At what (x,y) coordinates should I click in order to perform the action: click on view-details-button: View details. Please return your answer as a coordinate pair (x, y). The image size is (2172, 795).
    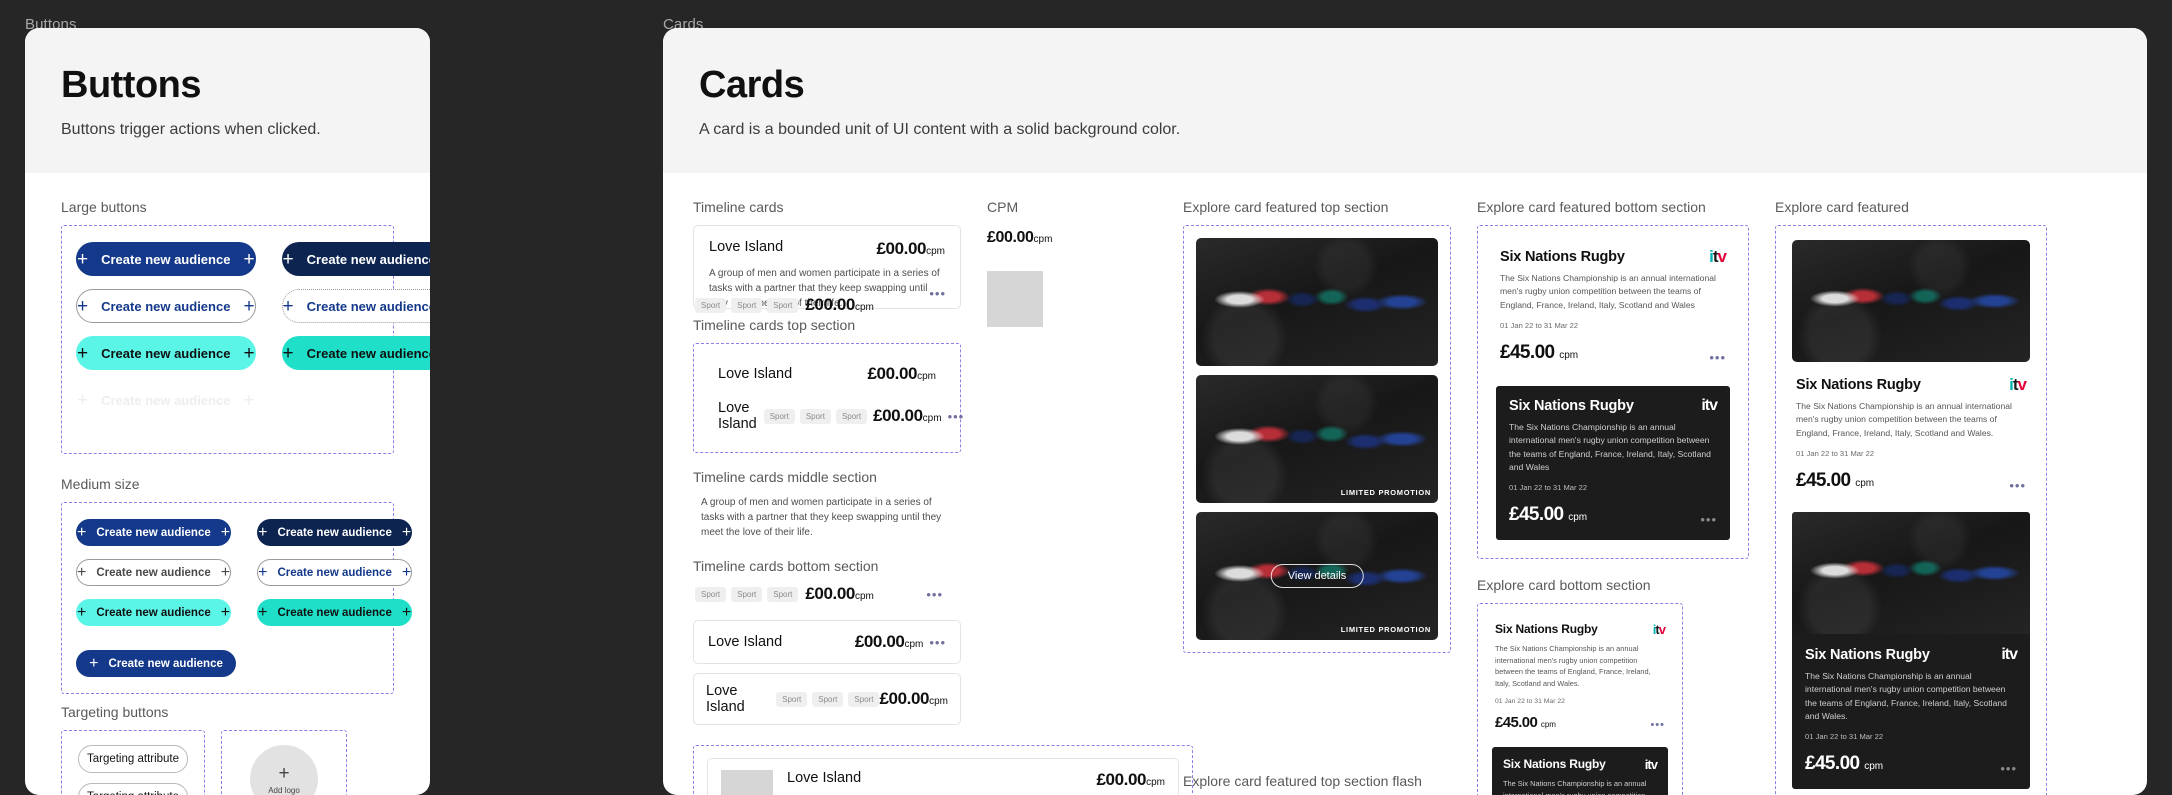
    Looking at the image, I should click on (1317, 576).